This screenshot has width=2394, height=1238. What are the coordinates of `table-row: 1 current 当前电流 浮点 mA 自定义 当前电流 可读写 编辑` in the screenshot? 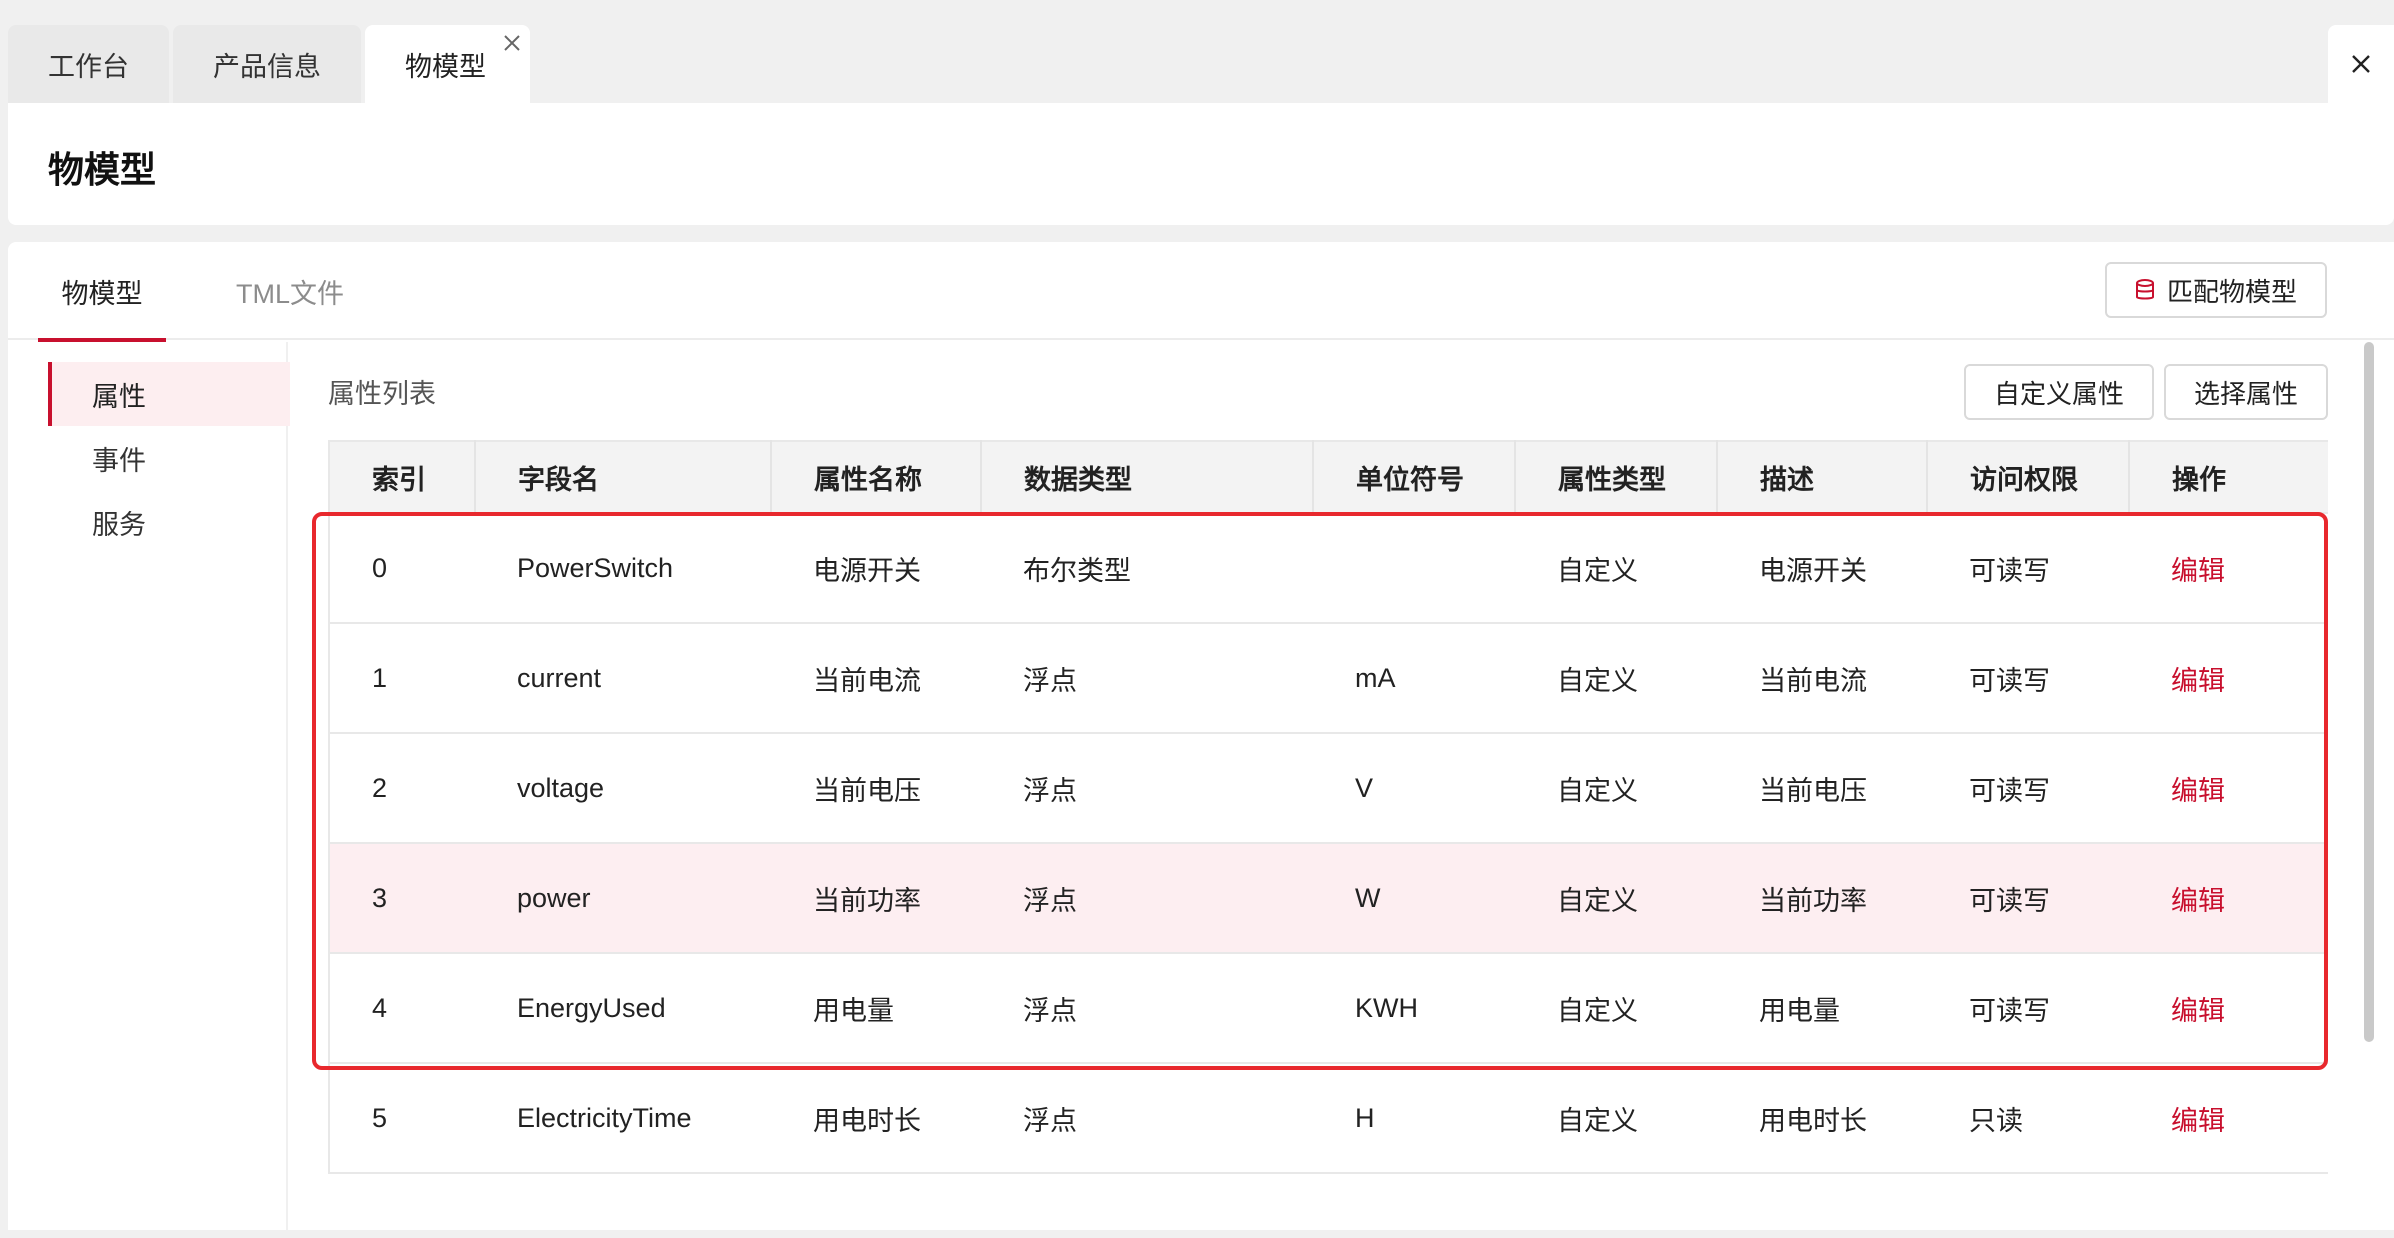 It's located at (1328, 678).